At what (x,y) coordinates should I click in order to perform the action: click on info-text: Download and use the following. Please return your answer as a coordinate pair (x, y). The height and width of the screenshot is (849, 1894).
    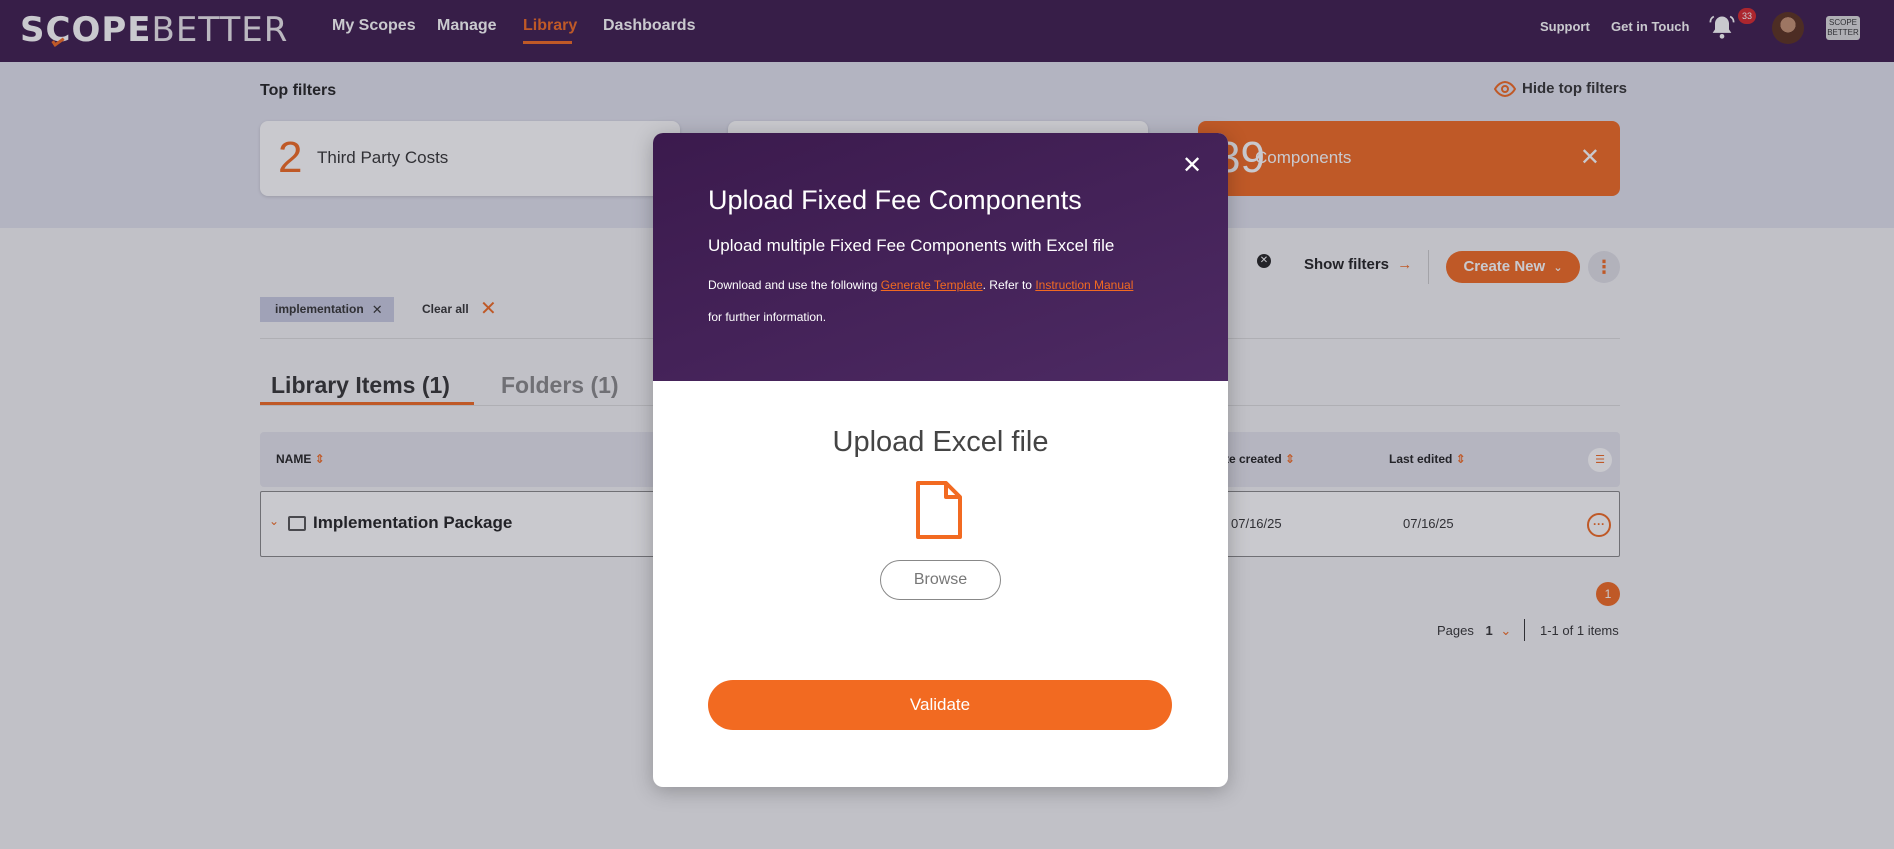
    Looking at the image, I should click on (794, 285).